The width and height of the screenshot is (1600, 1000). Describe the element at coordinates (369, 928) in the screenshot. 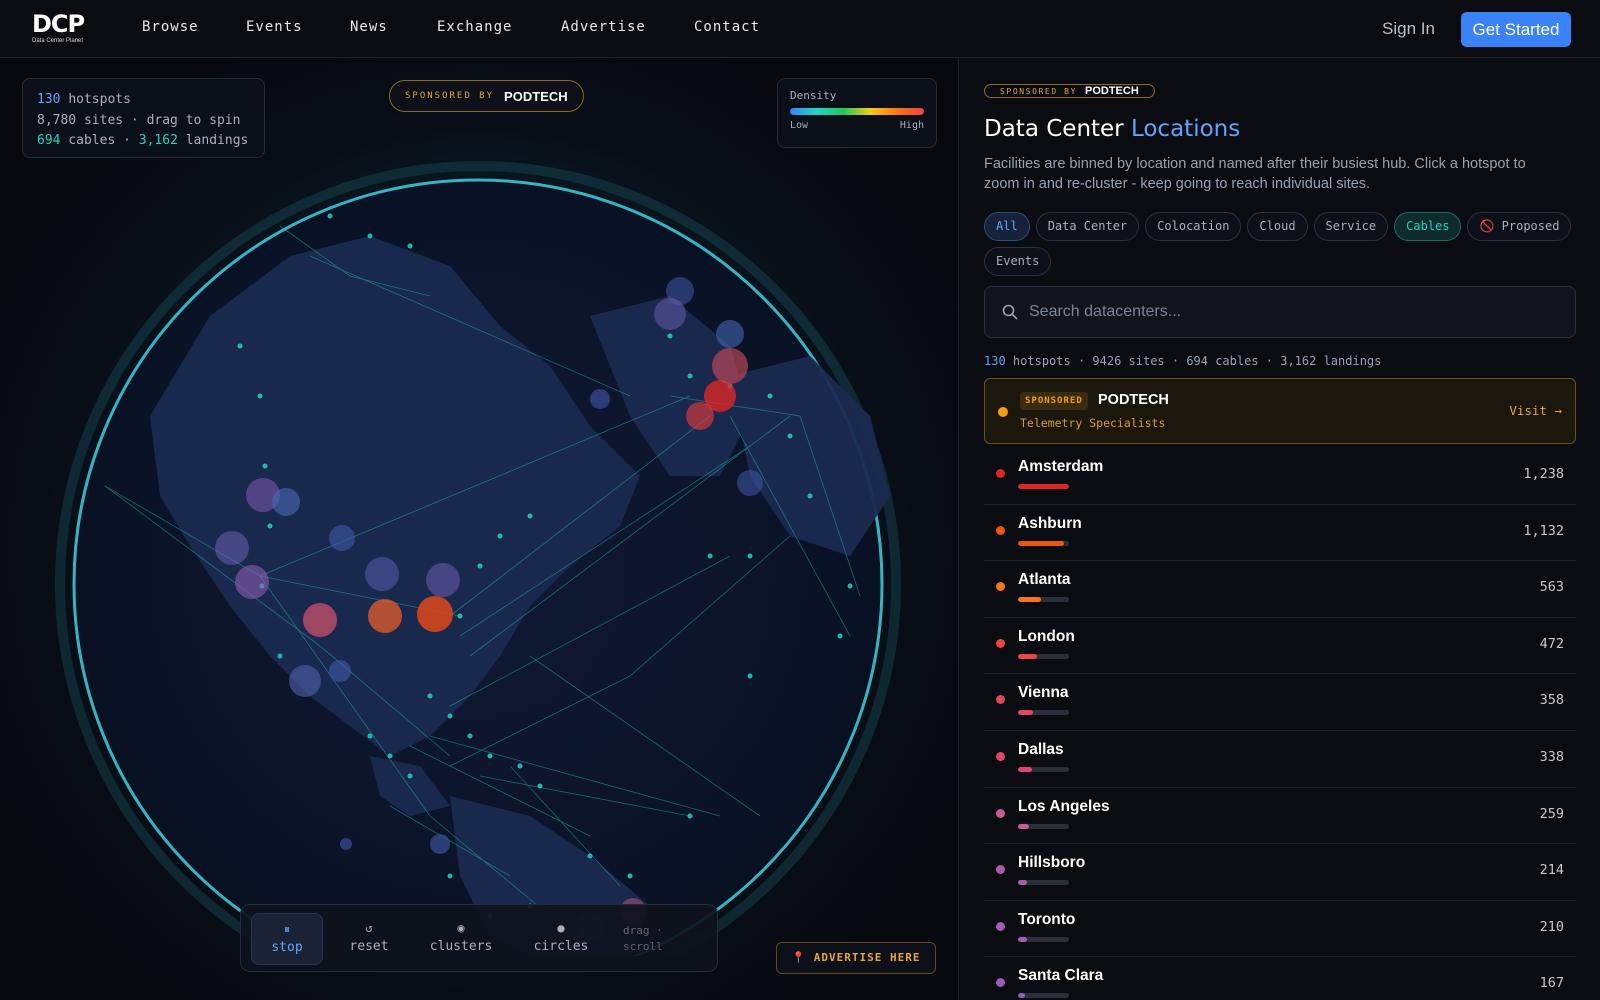

I see `reset-icon: ↺` at that location.